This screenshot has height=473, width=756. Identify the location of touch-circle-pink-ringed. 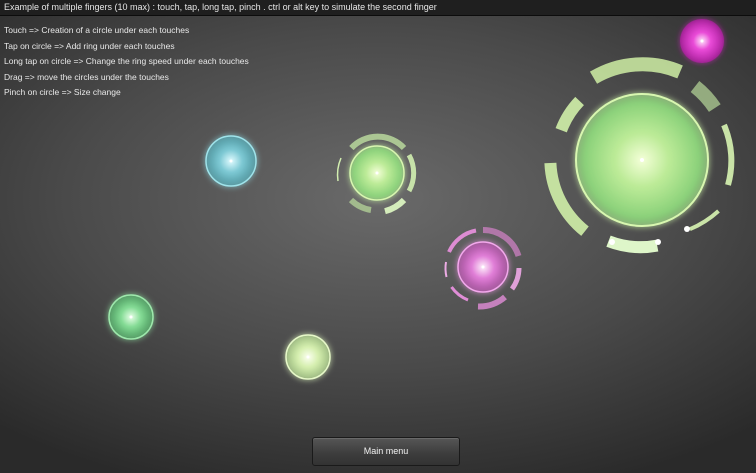
(483, 268).